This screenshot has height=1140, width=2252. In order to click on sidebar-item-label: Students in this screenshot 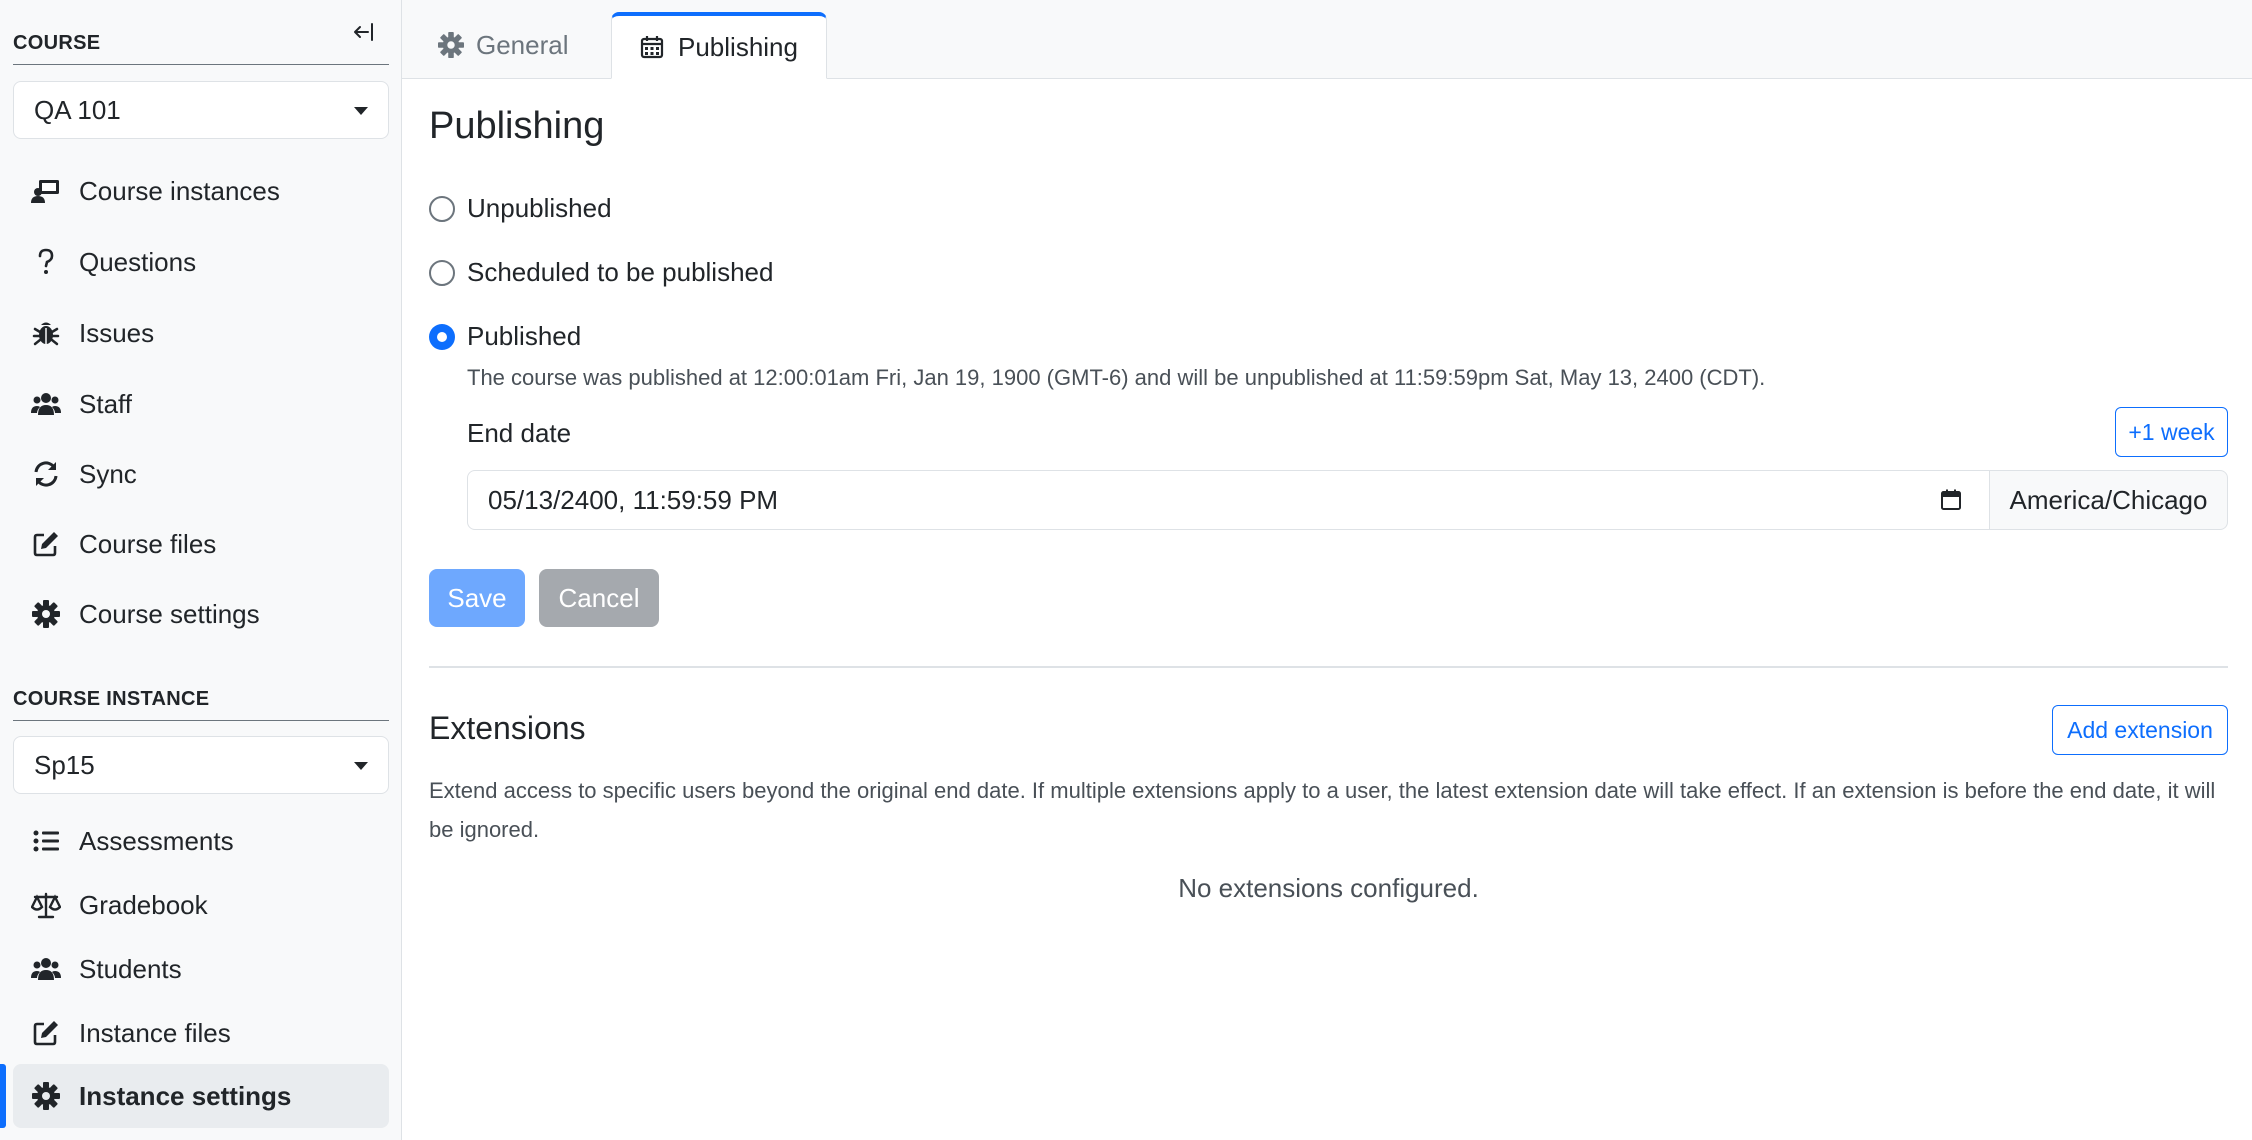, I will do `click(130, 968)`.